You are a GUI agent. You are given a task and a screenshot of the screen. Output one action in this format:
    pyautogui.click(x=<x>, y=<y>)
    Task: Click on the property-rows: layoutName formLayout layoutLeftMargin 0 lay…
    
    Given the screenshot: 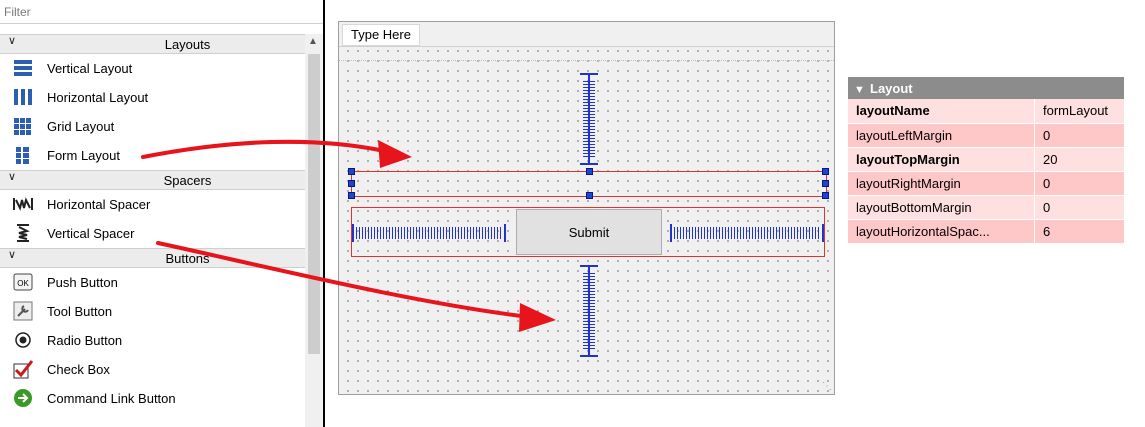 What is the action you would take?
    pyautogui.click(x=986, y=171)
    